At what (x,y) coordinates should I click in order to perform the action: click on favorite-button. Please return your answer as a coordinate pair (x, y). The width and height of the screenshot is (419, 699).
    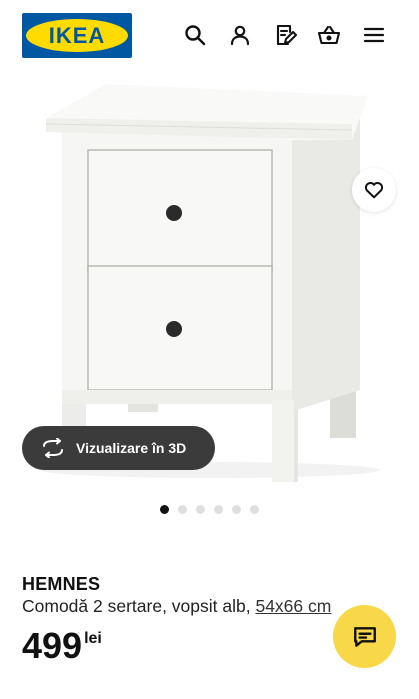
    Looking at the image, I should click on (374, 190).